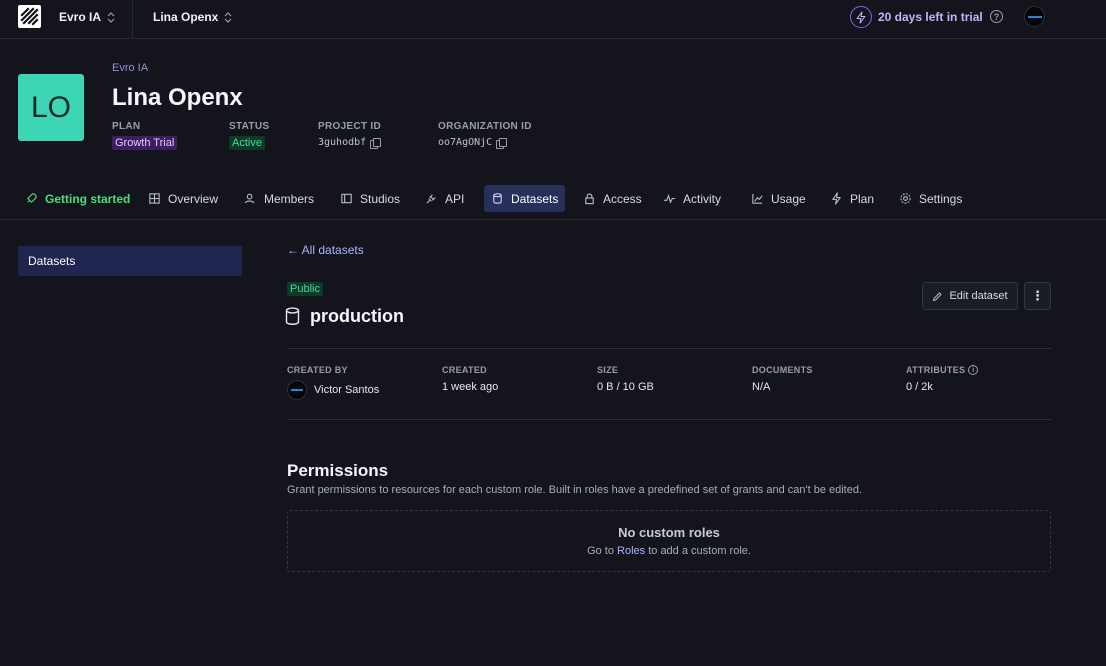 The width and height of the screenshot is (1106, 666). I want to click on permissions-heading: Permissions, so click(338, 470).